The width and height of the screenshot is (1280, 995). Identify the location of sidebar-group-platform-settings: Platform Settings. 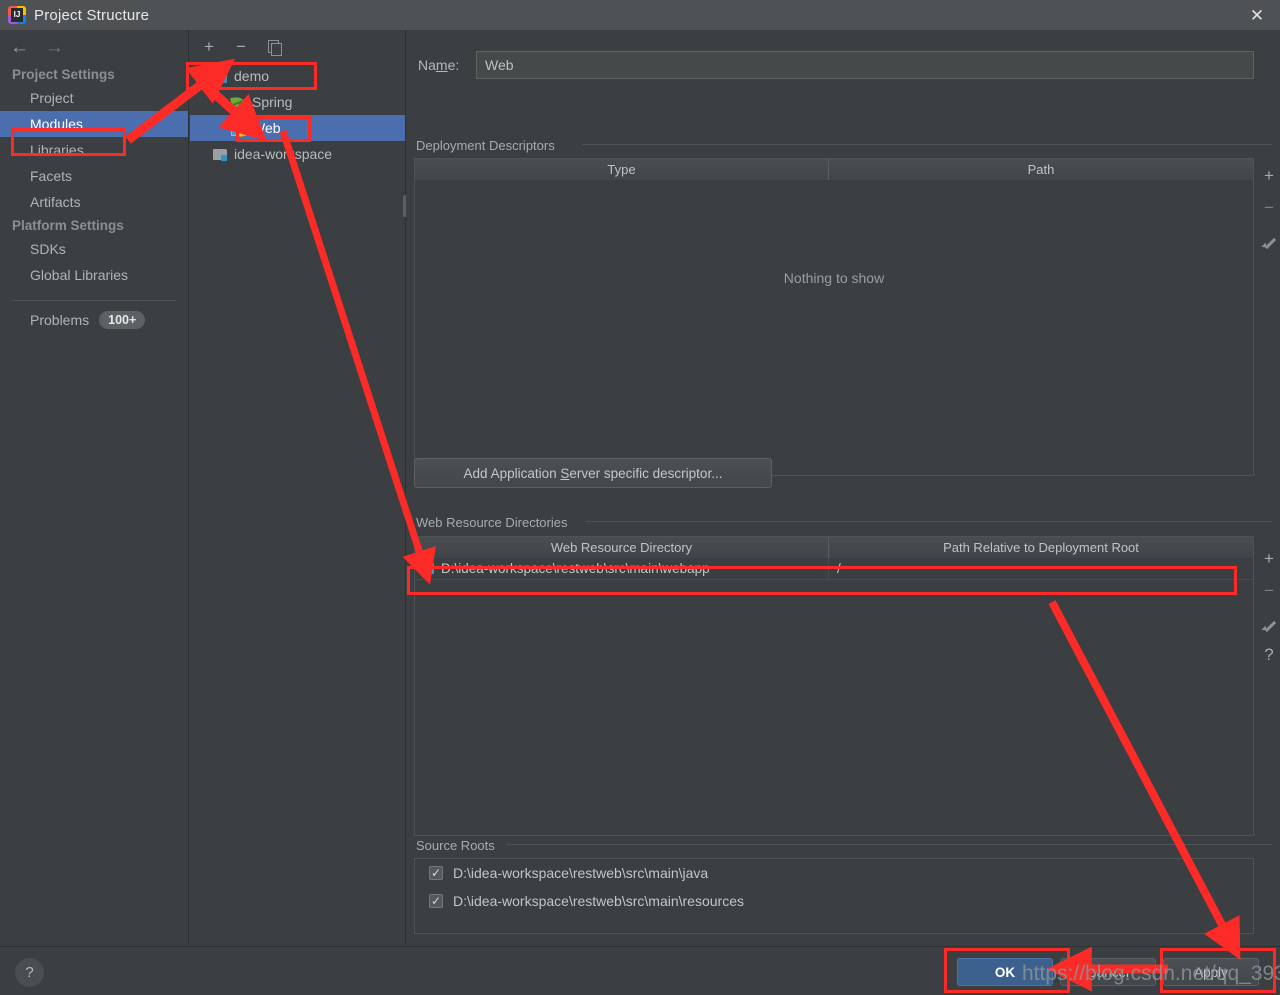
(68, 225).